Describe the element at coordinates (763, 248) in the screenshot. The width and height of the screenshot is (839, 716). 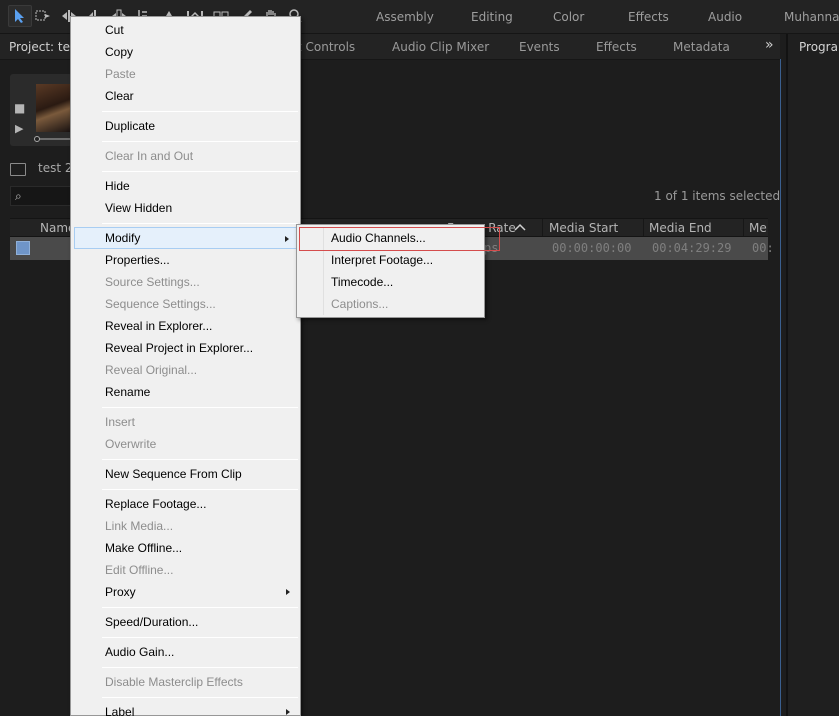
I see `cell-media-duration: 00:` at that location.